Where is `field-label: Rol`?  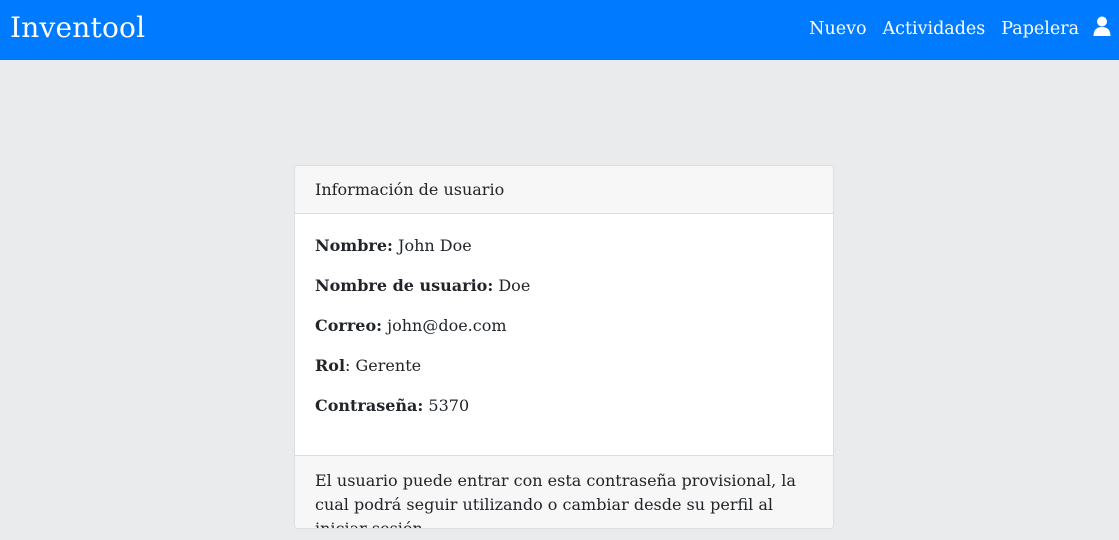
field-label: Rol is located at coordinates (330, 365).